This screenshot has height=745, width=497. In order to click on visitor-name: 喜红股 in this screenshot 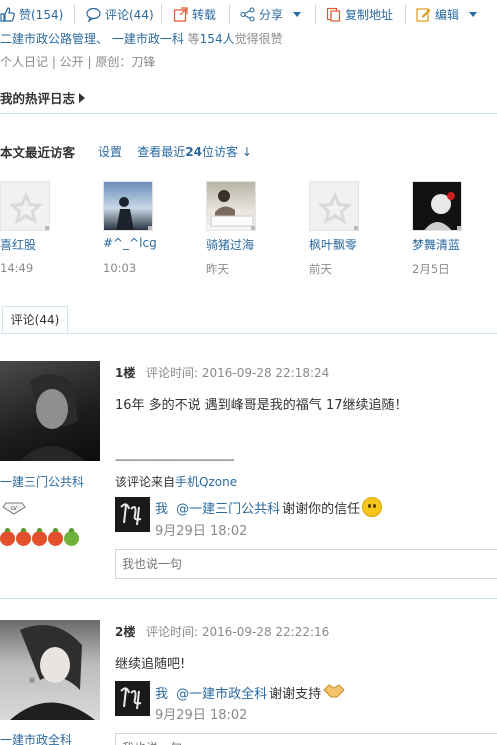, I will do `click(18, 244)`.